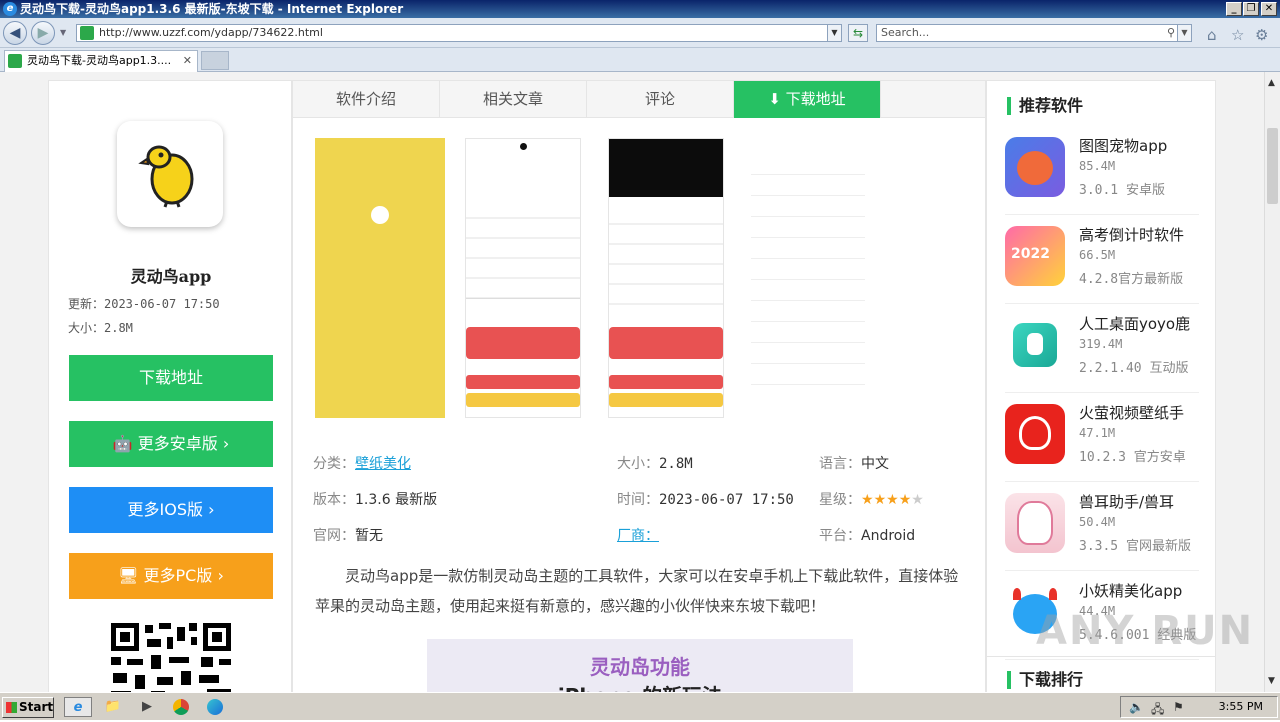  What do you see at coordinates (181, 707) in the screenshot?
I see `chrome-taskbar-icon` at bounding box center [181, 707].